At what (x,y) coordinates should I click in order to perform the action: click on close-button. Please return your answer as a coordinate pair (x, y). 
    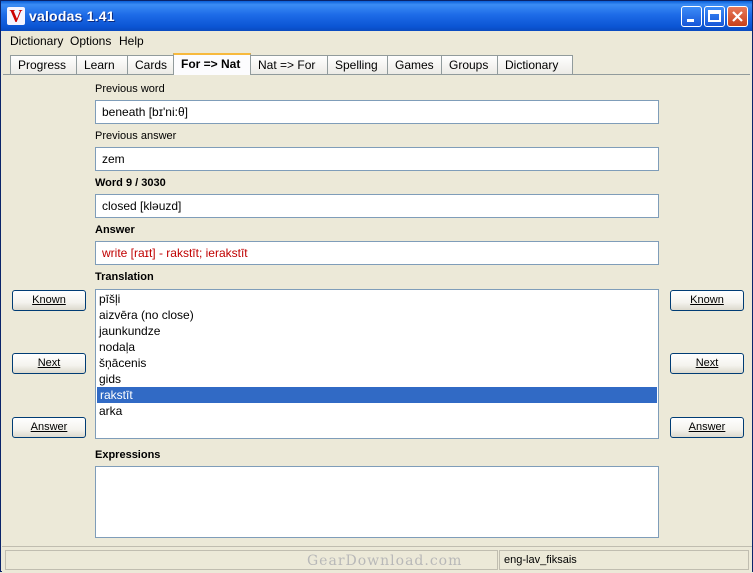
    Looking at the image, I should click on (737, 16).